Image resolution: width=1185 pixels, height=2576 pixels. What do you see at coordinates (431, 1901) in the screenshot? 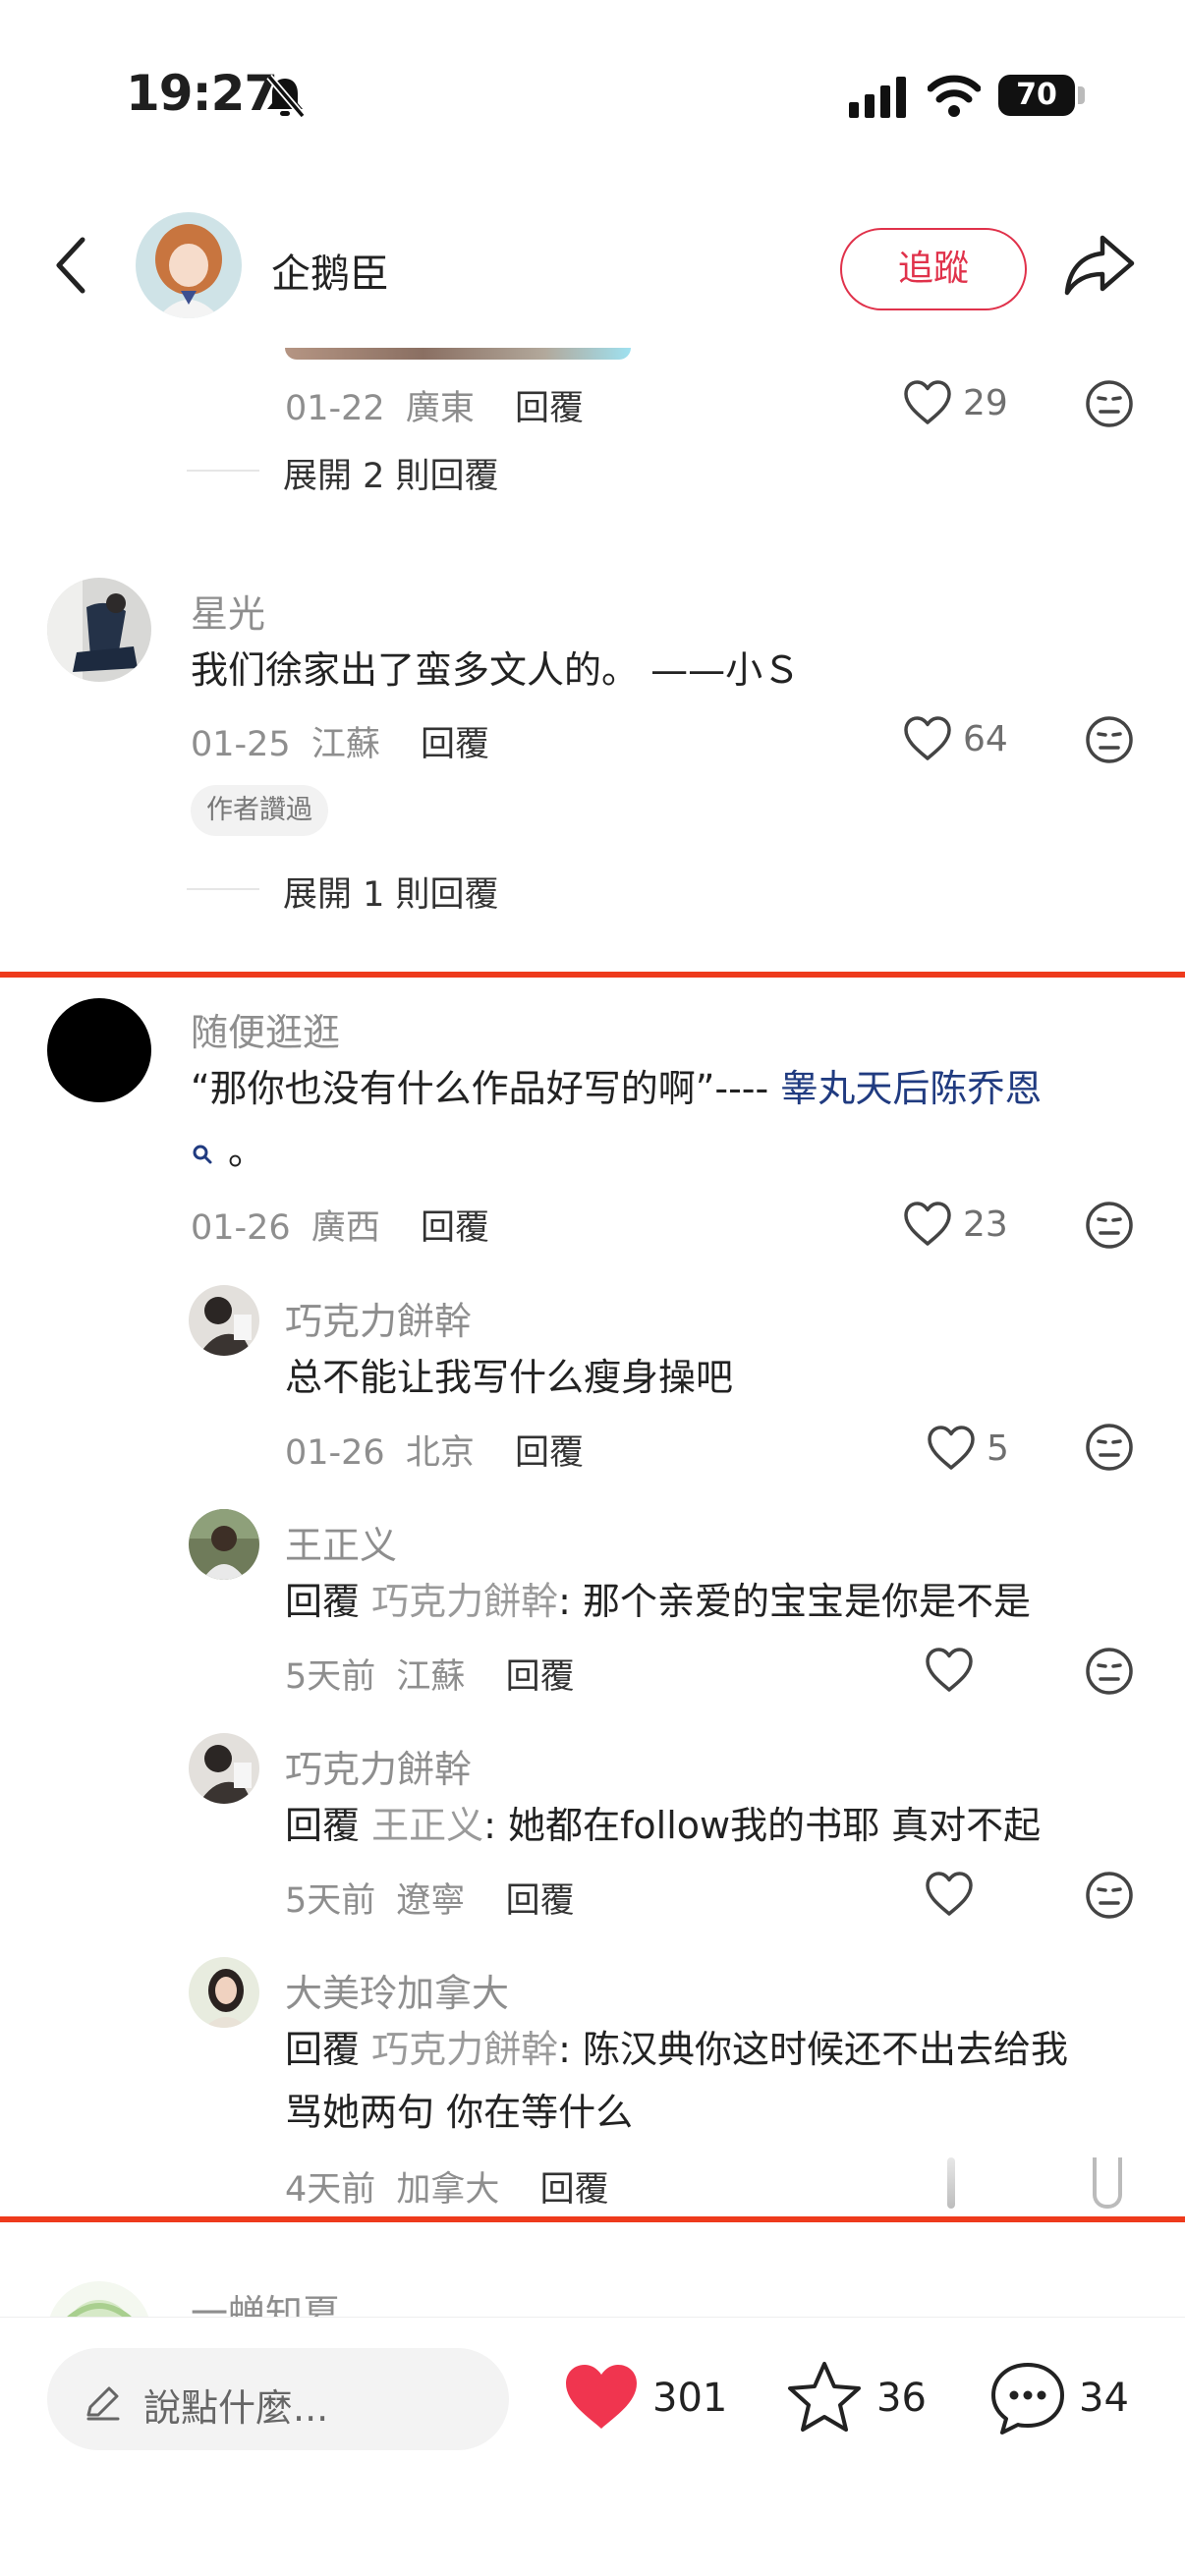
I see `reply-location: 遼寧` at bounding box center [431, 1901].